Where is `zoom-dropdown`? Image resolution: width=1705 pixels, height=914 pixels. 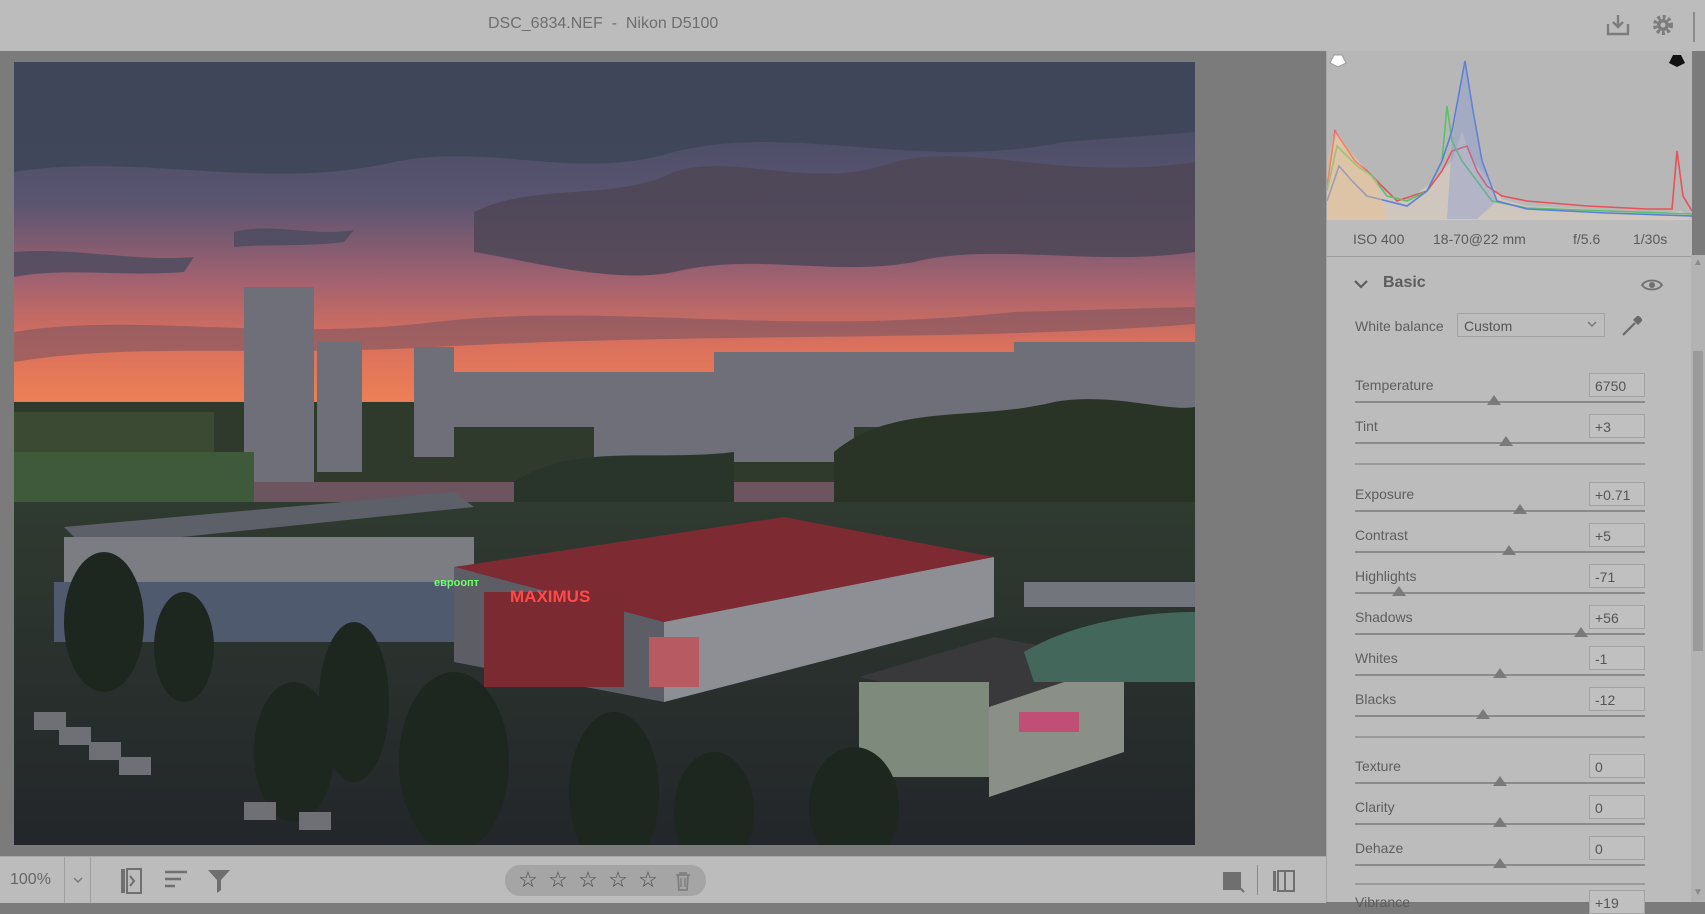
zoom-dropdown is located at coordinates (78, 880).